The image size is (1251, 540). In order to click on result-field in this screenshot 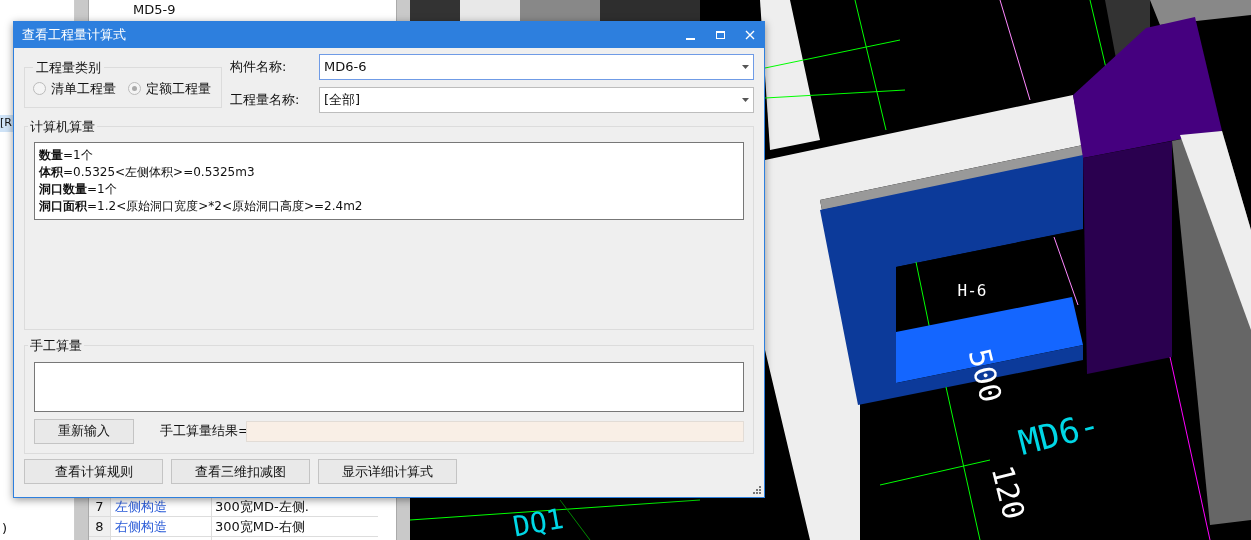, I will do `click(495, 431)`.